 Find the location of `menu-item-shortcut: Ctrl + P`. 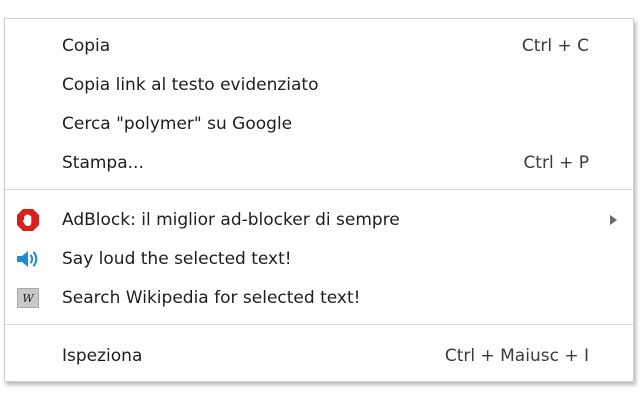

menu-item-shortcut: Ctrl + P is located at coordinates (556, 163).